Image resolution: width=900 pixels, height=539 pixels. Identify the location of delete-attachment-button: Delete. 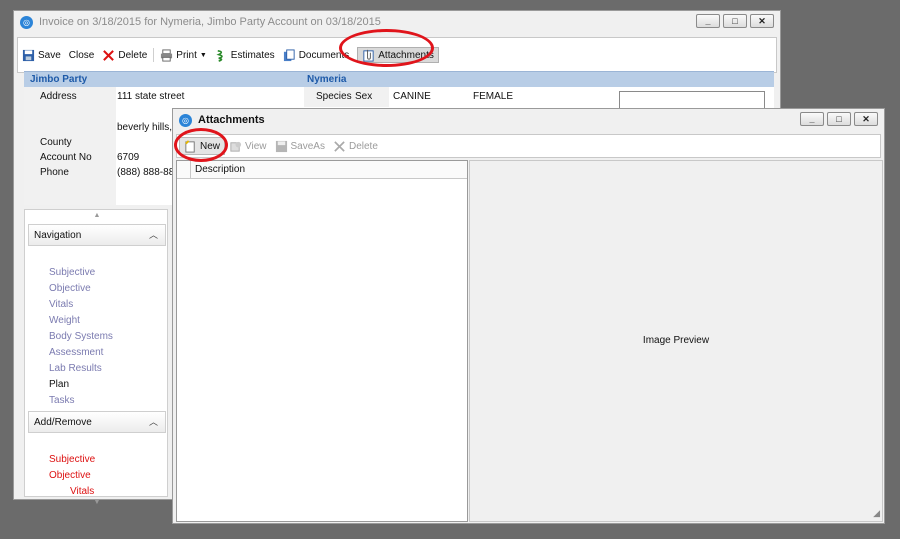
(355, 146).